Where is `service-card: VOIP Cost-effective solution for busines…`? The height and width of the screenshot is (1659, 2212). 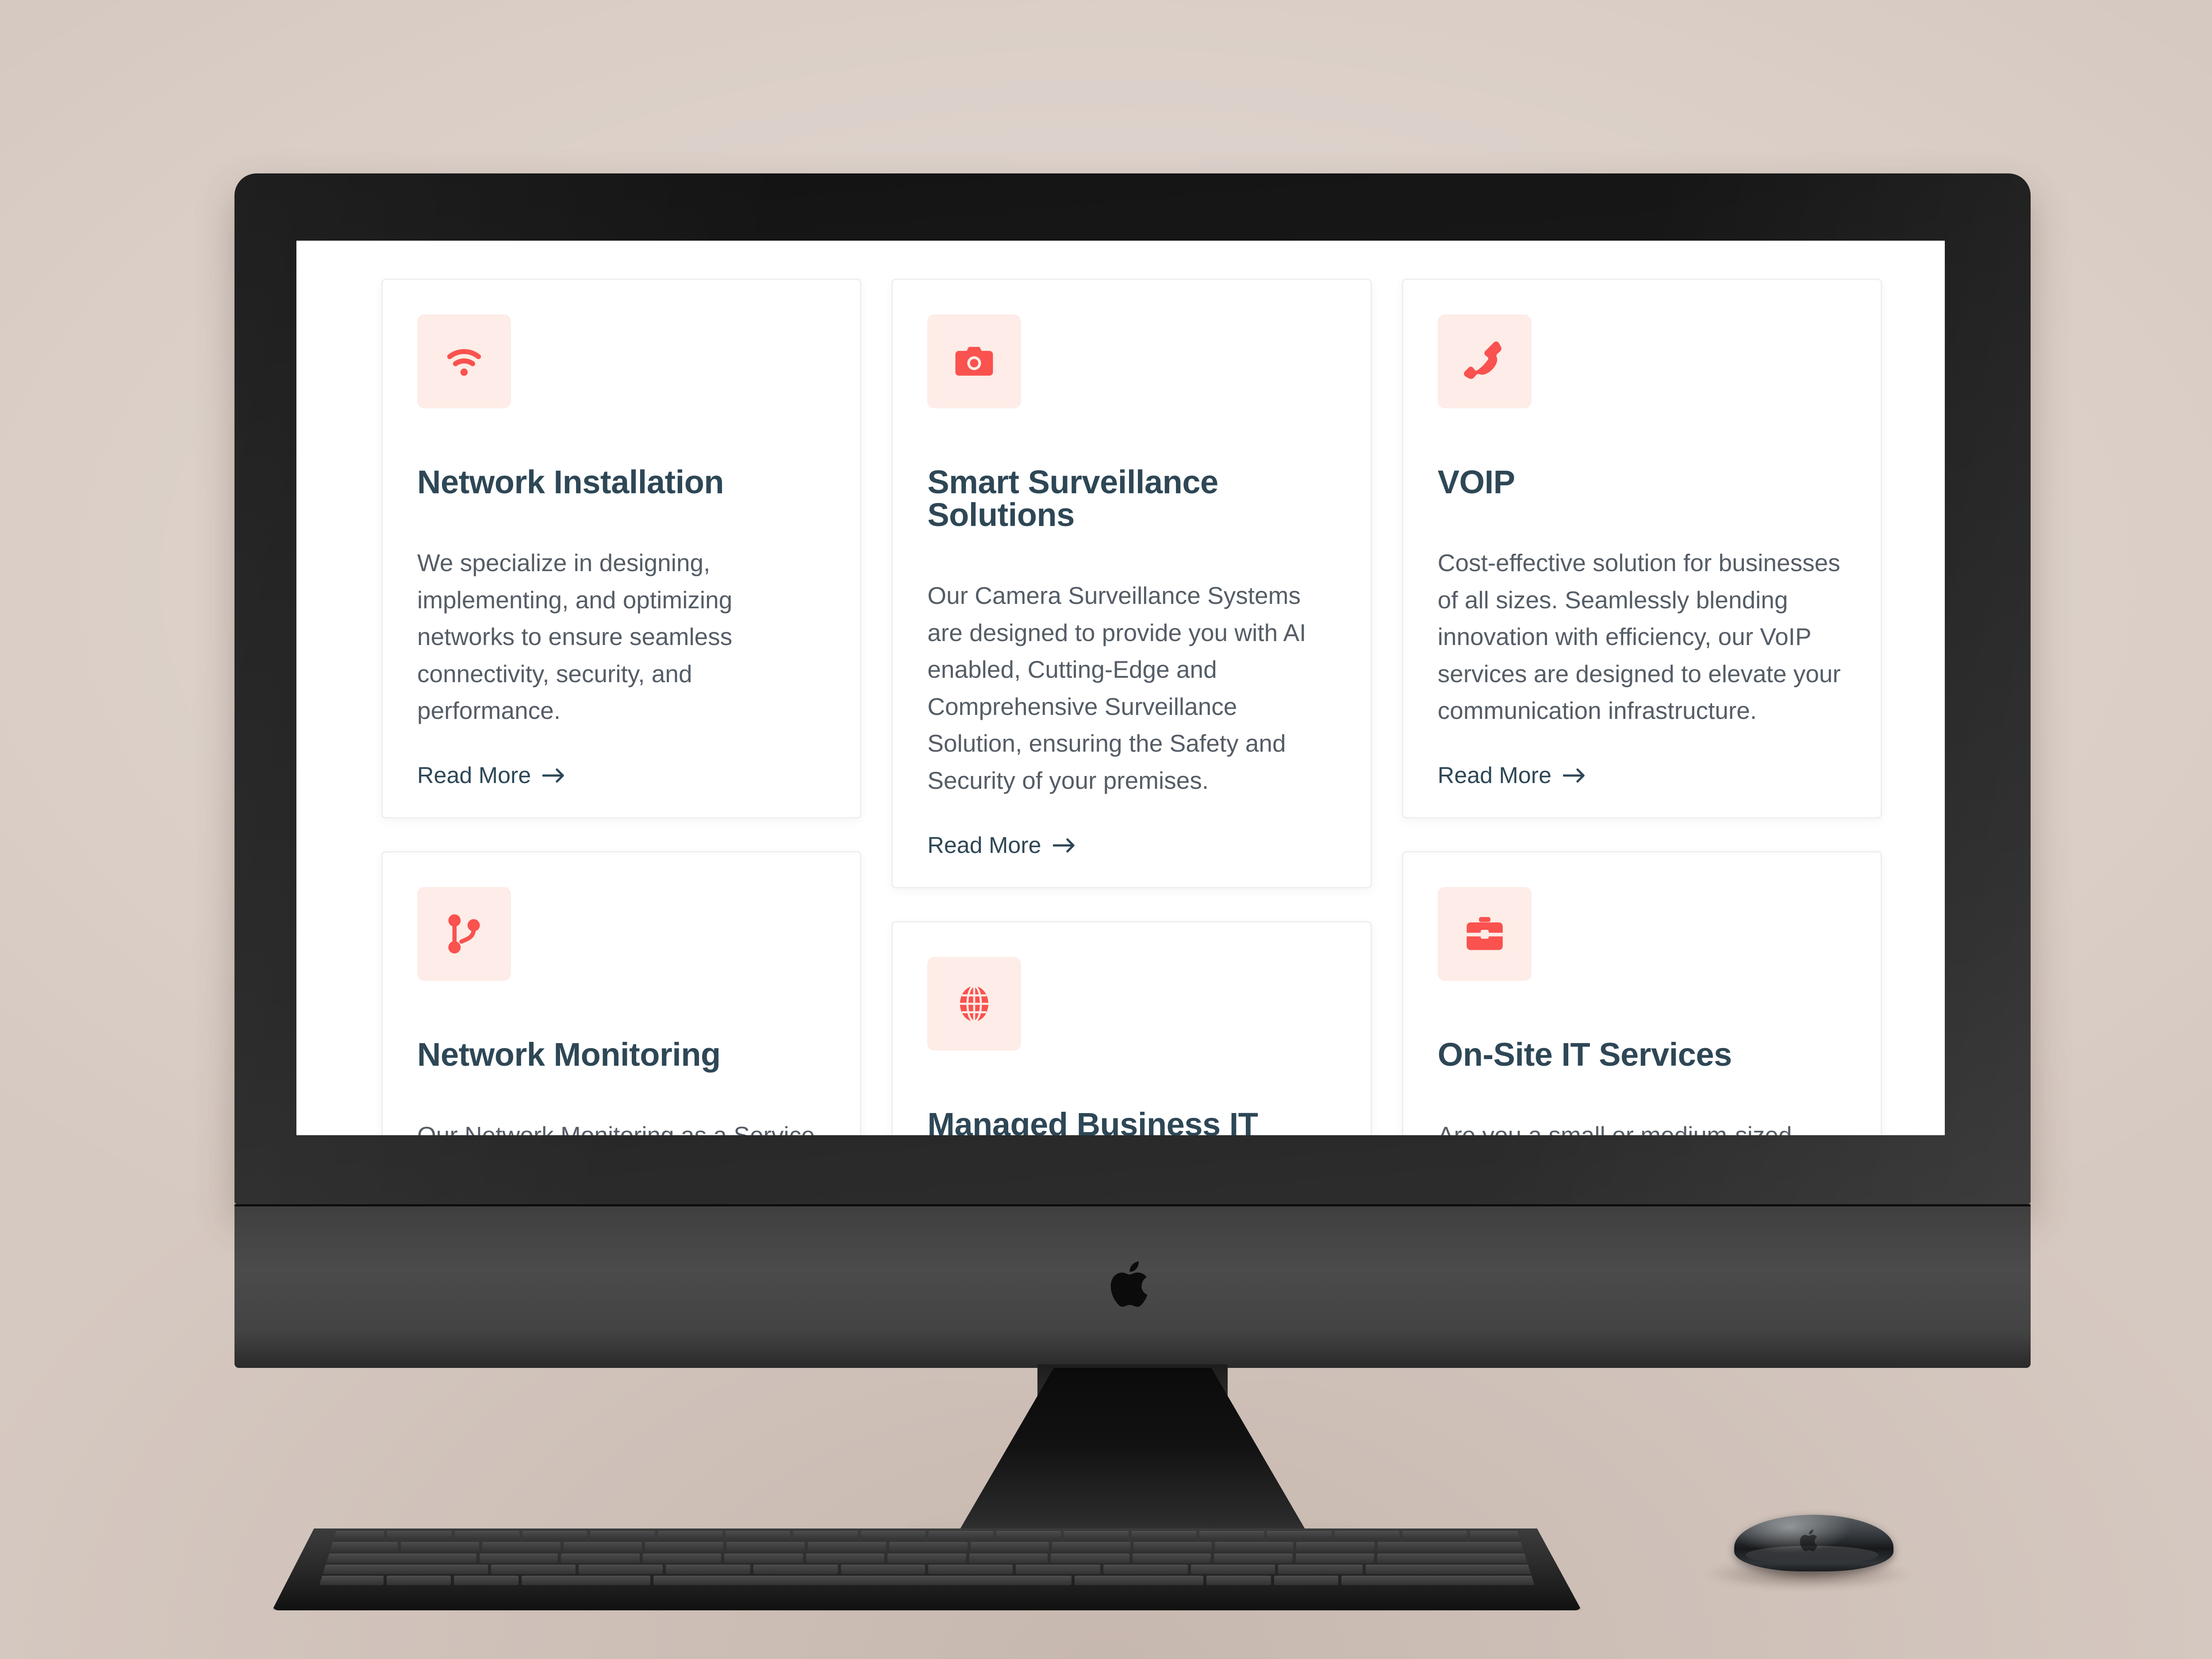 service-card: VOIP Cost-effective solution for busines… is located at coordinates (1642, 548).